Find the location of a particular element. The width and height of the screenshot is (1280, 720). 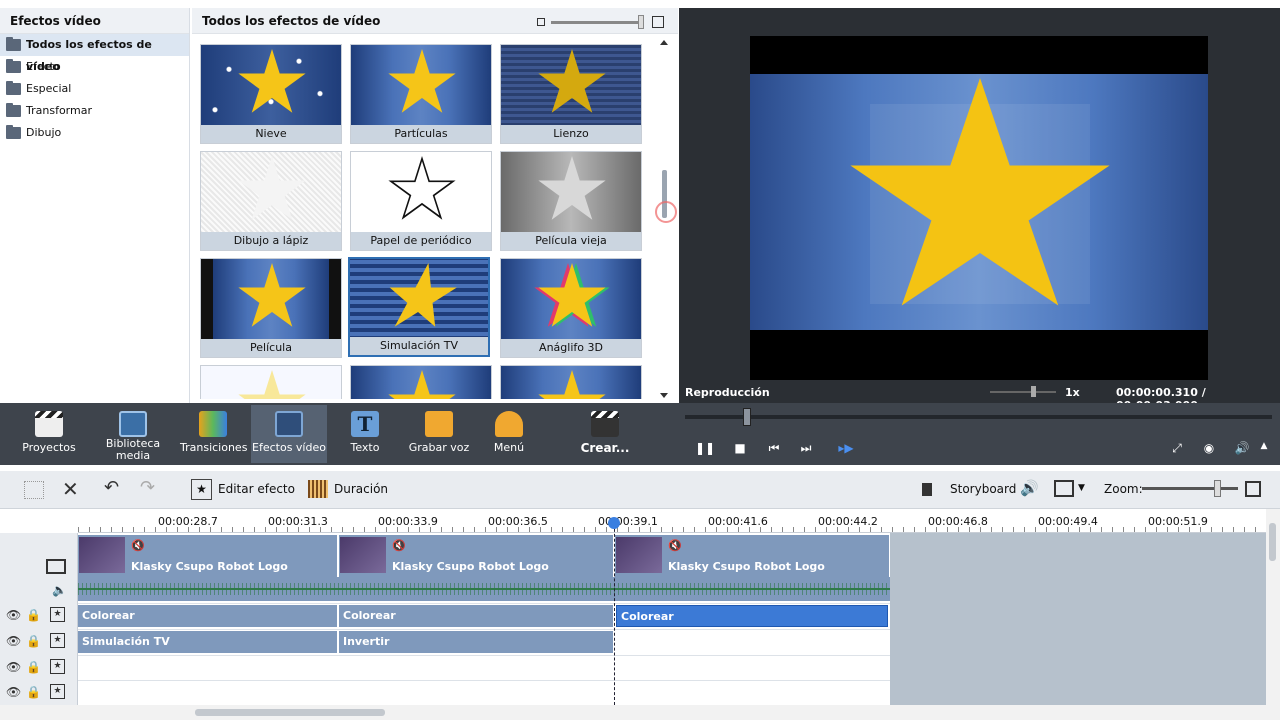

toolbar-video-effects-button: Efectos vídeo is located at coordinates (289, 434).